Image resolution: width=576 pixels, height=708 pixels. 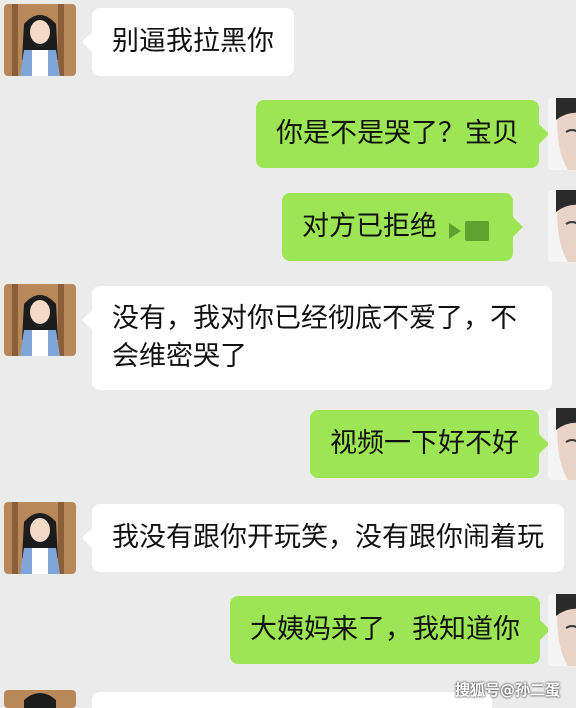 I want to click on message-sent: 你是不是哭了？宝贝, so click(x=402, y=134).